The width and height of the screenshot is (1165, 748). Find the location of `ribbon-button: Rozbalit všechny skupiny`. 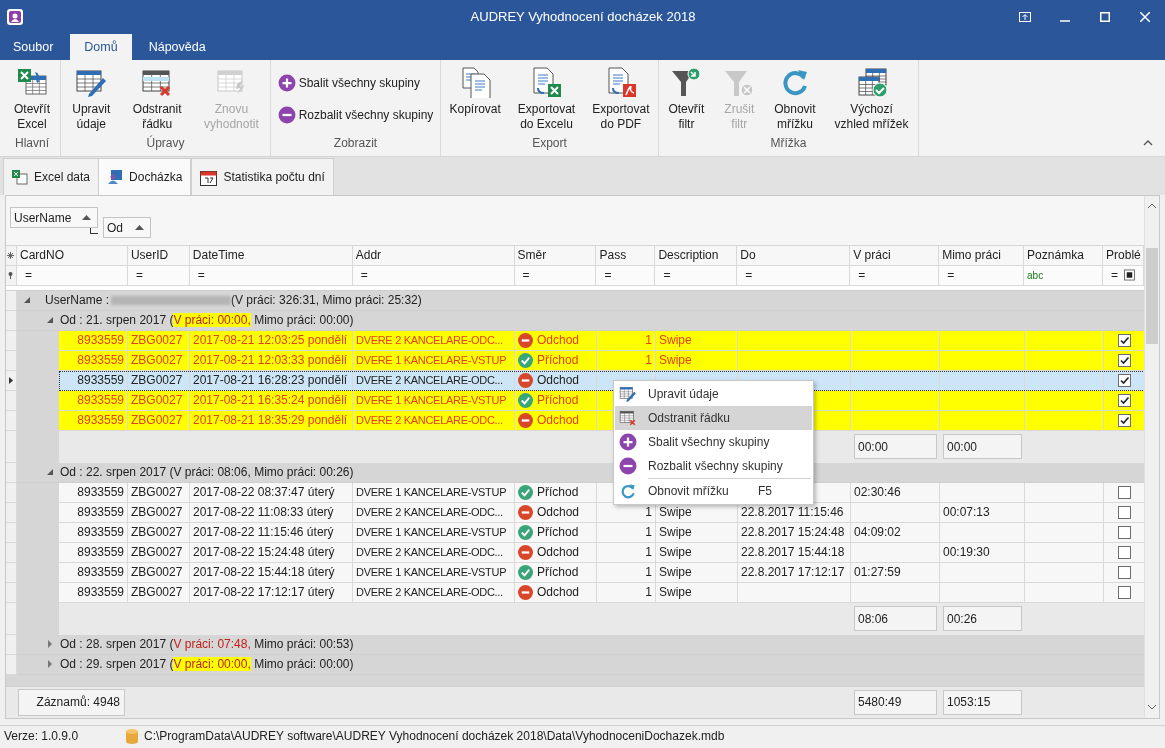

ribbon-button: Rozbalit všechny skupiny is located at coordinates (355, 115).